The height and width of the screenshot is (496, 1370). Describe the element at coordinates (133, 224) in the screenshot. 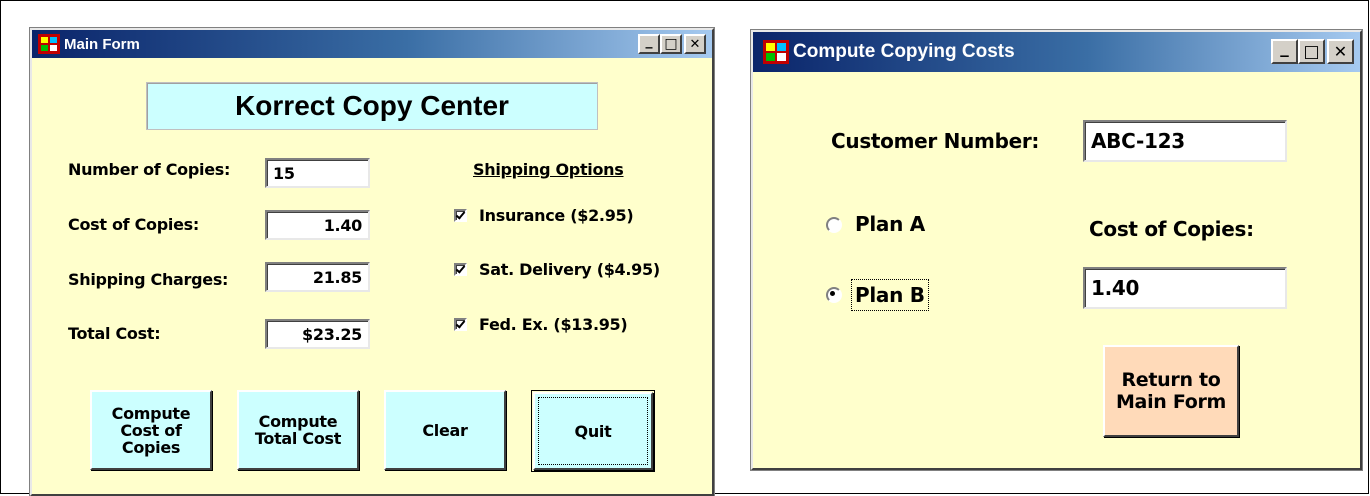

I see `cost-label: Cost of Copies:` at that location.